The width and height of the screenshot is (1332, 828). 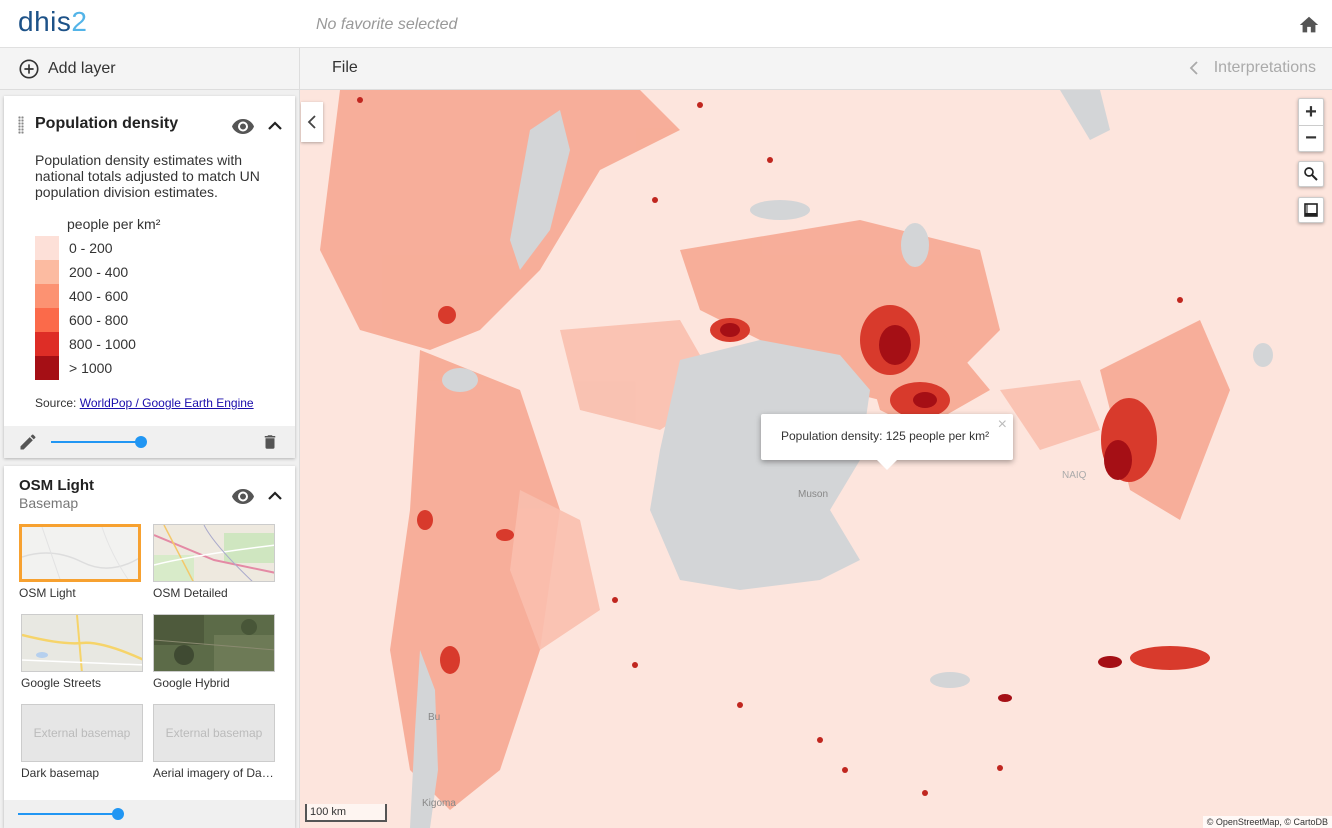 I want to click on legend-item: 800 - 1000, so click(x=135, y=344).